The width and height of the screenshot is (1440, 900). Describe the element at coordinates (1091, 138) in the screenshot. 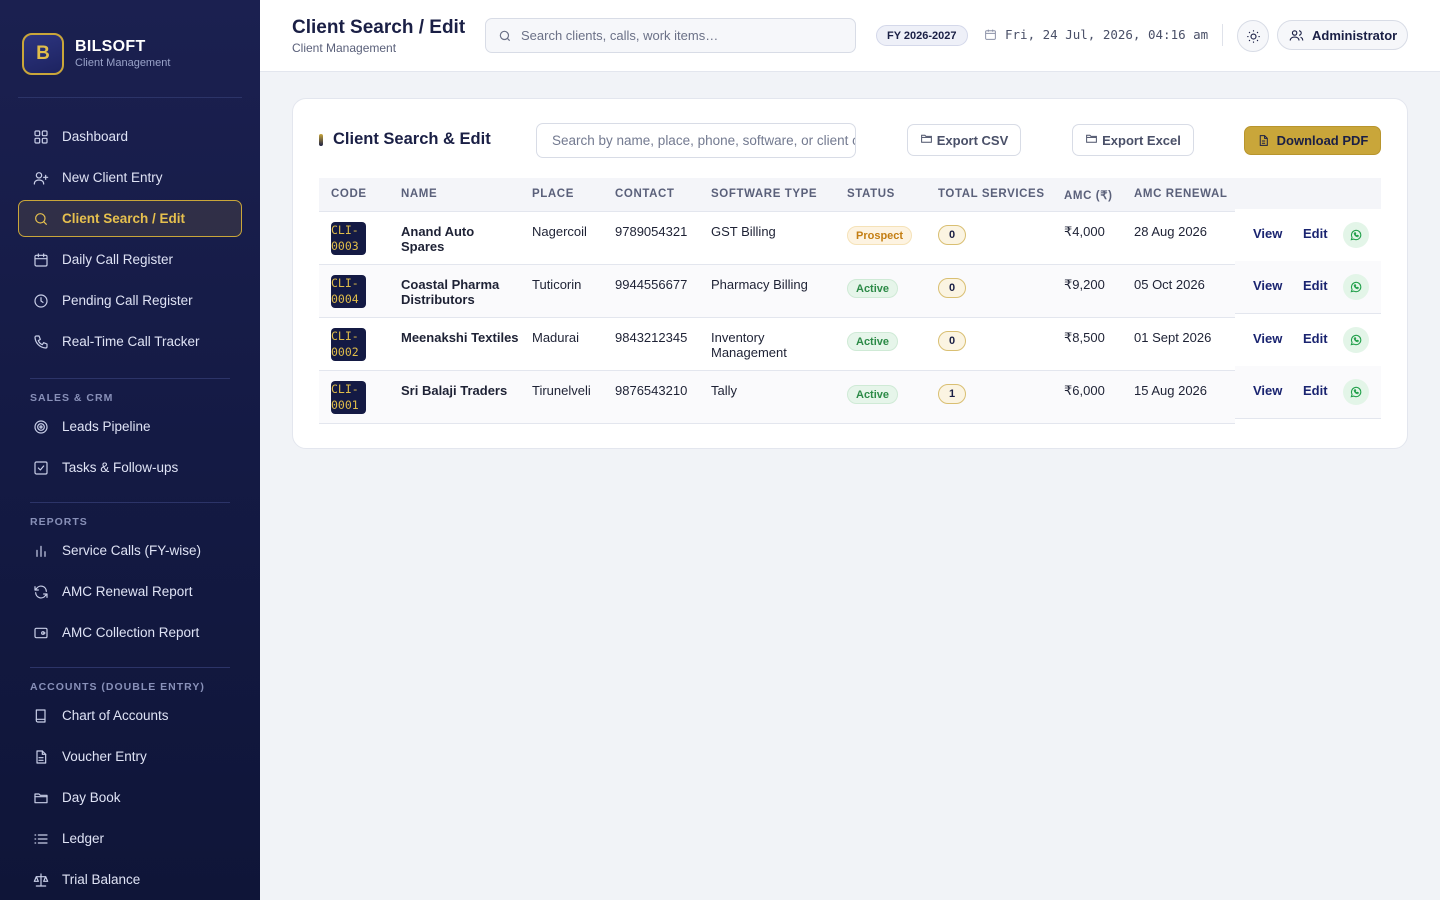

I see `folder-icon` at that location.